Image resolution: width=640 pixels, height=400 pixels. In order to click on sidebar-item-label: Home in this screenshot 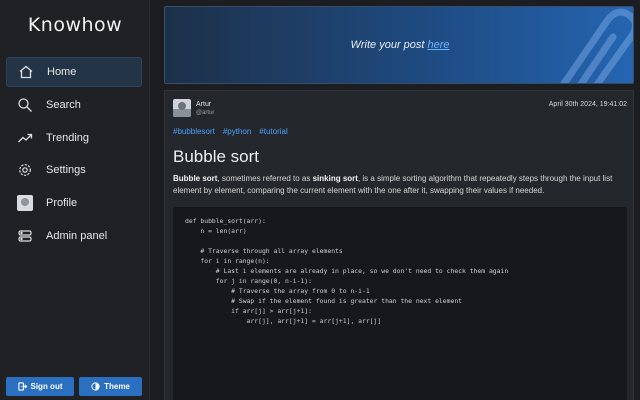, I will do `click(62, 72)`.